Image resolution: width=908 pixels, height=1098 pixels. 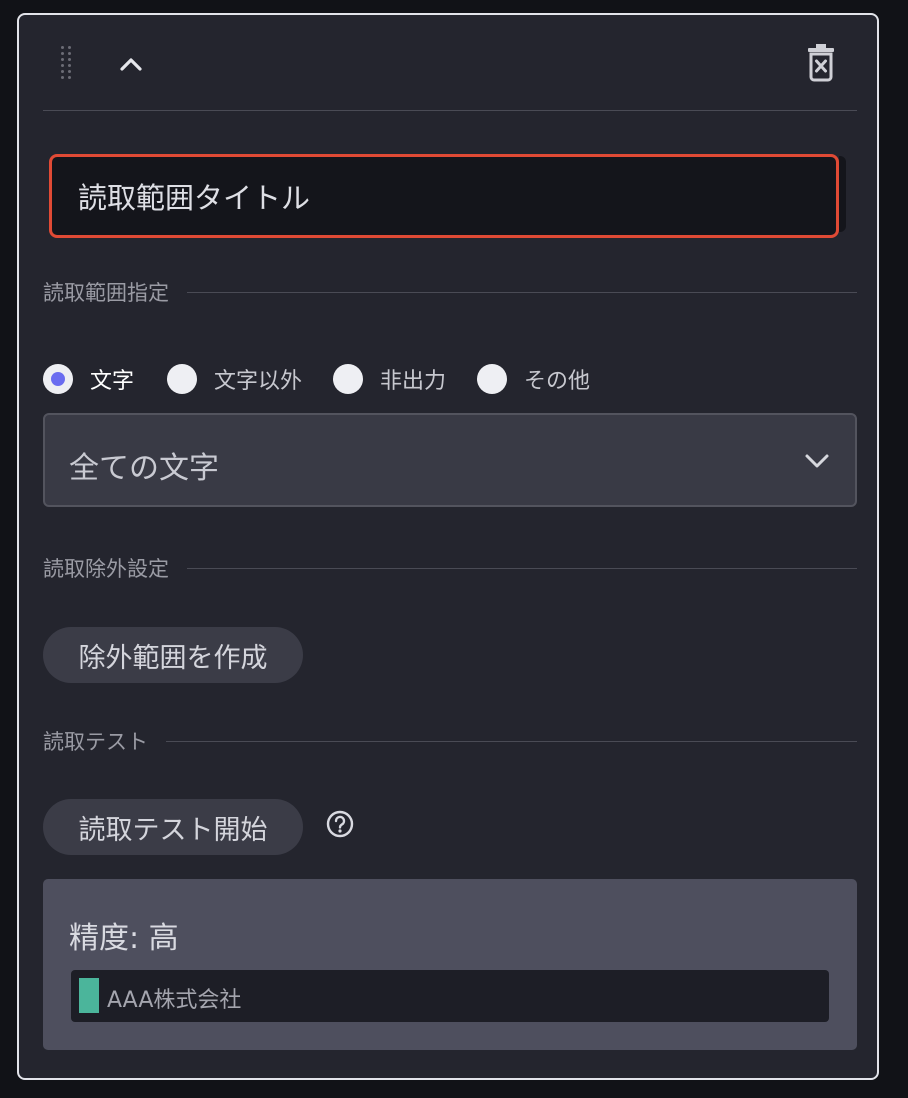 I want to click on exclusion-section-divider, so click(x=522, y=568).